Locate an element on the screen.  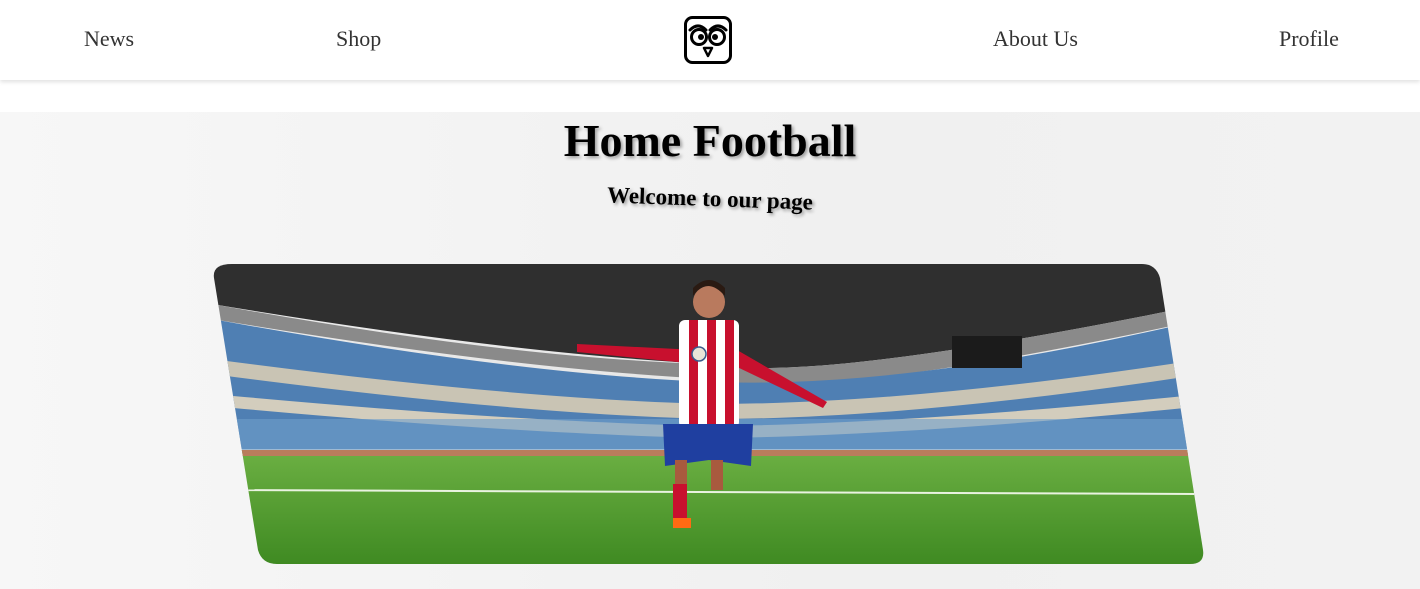
nav-about-link: About Us is located at coordinates (1035, 39).